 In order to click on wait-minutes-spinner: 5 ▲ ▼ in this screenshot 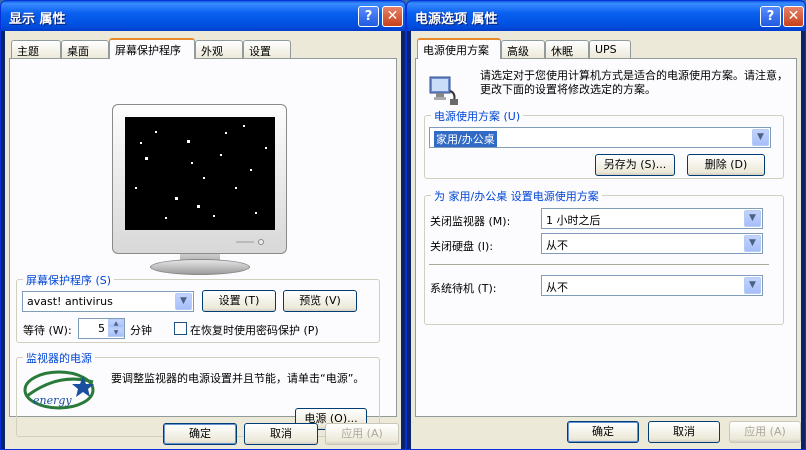, I will do `click(101, 328)`.